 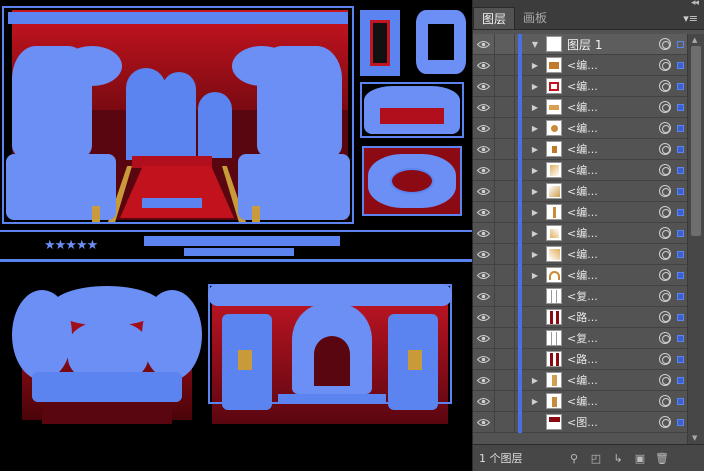 I want to click on panel-menu-icon: ▾≡, so click(x=690, y=18).